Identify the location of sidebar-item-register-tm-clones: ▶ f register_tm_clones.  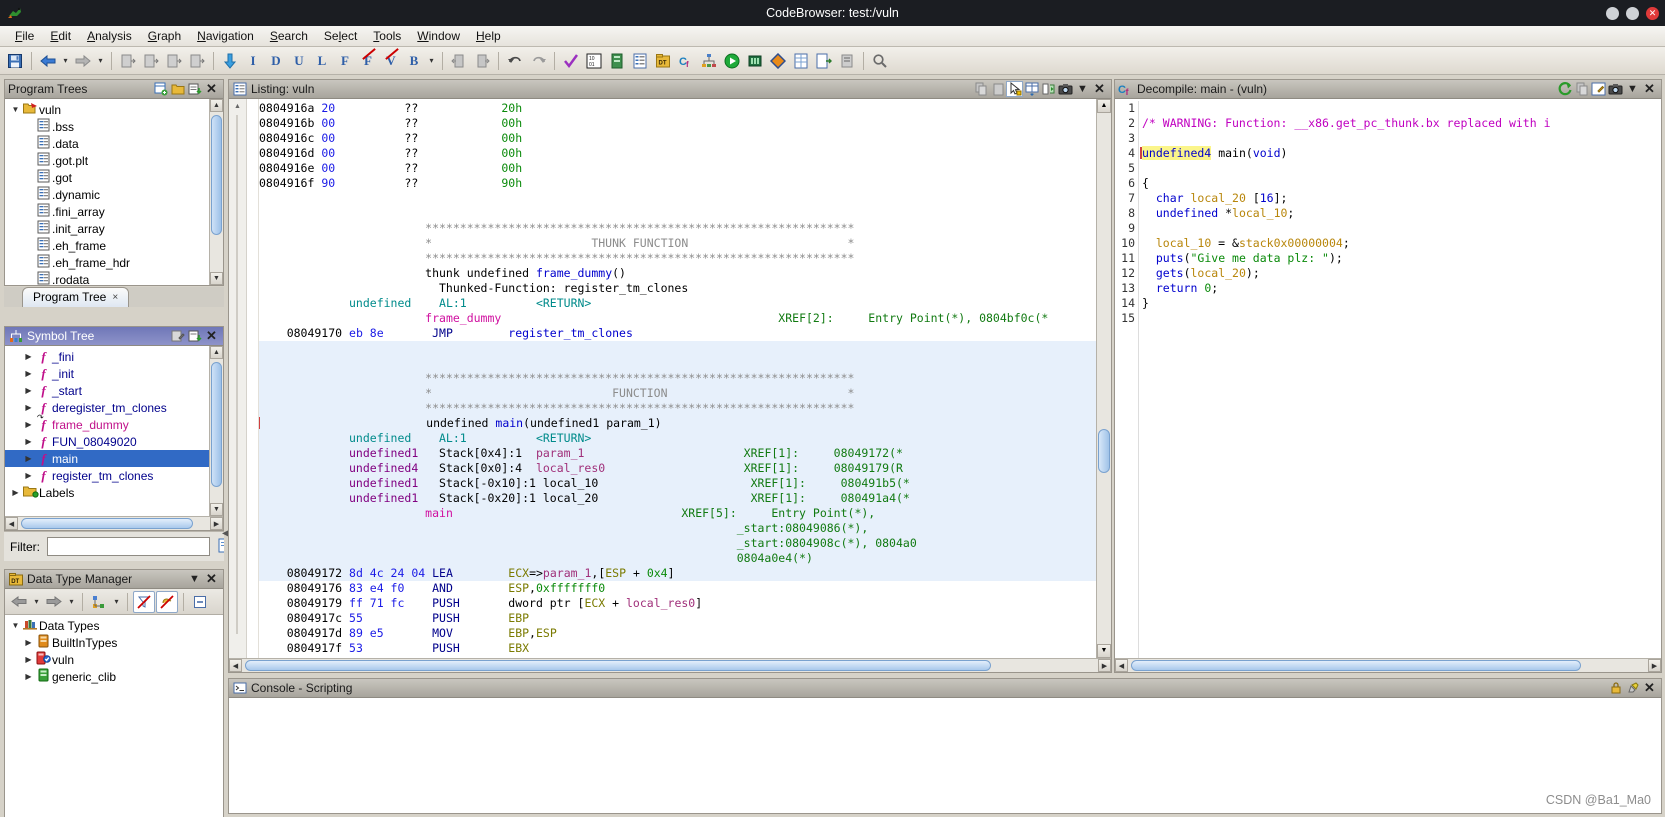
(114, 475).